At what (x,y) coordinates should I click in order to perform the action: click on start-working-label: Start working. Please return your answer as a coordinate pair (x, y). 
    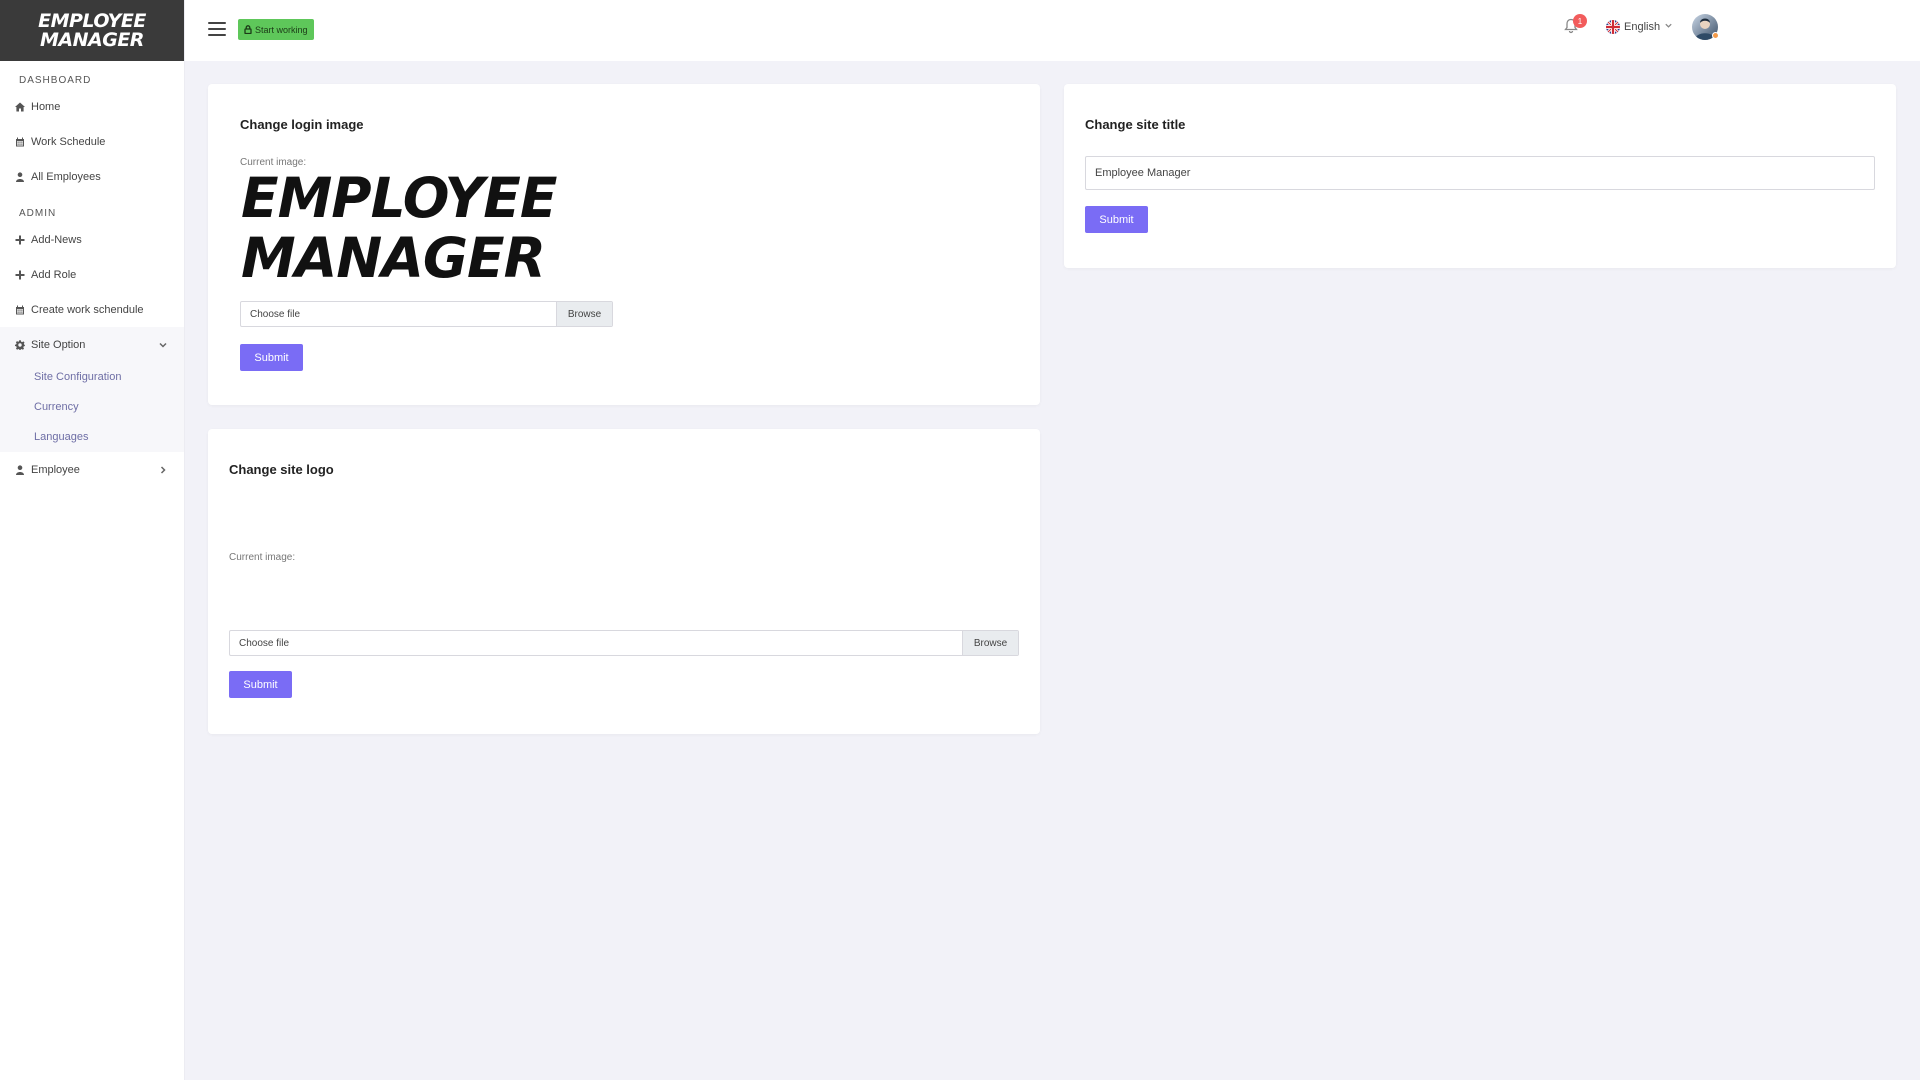
    Looking at the image, I should click on (281, 29).